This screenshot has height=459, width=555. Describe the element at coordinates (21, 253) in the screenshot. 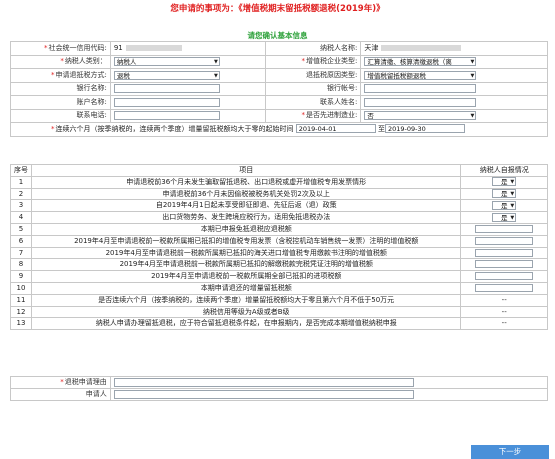

I see `row-number: 7` at that location.